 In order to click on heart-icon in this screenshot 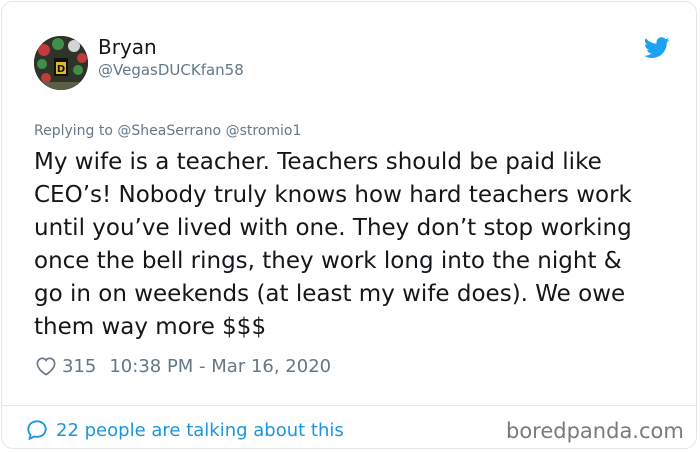, I will do `click(46, 366)`.